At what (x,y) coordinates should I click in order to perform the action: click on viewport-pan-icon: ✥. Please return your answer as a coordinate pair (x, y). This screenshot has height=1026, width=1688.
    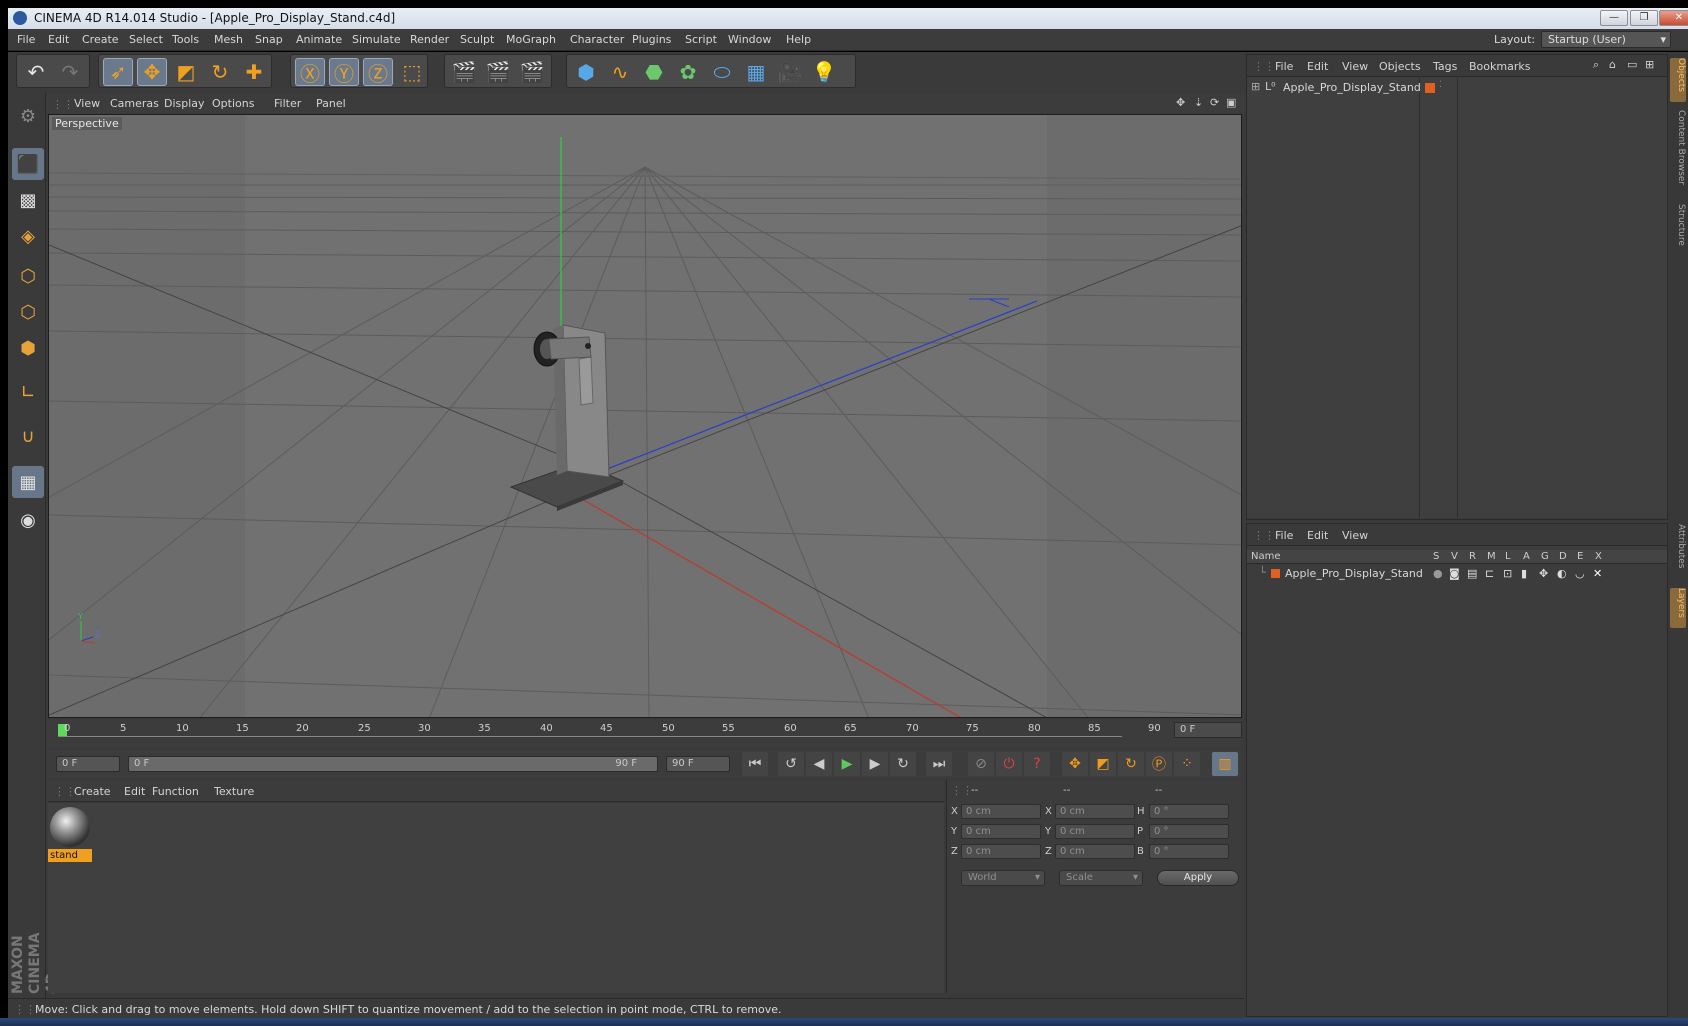
    Looking at the image, I should click on (1180, 102).